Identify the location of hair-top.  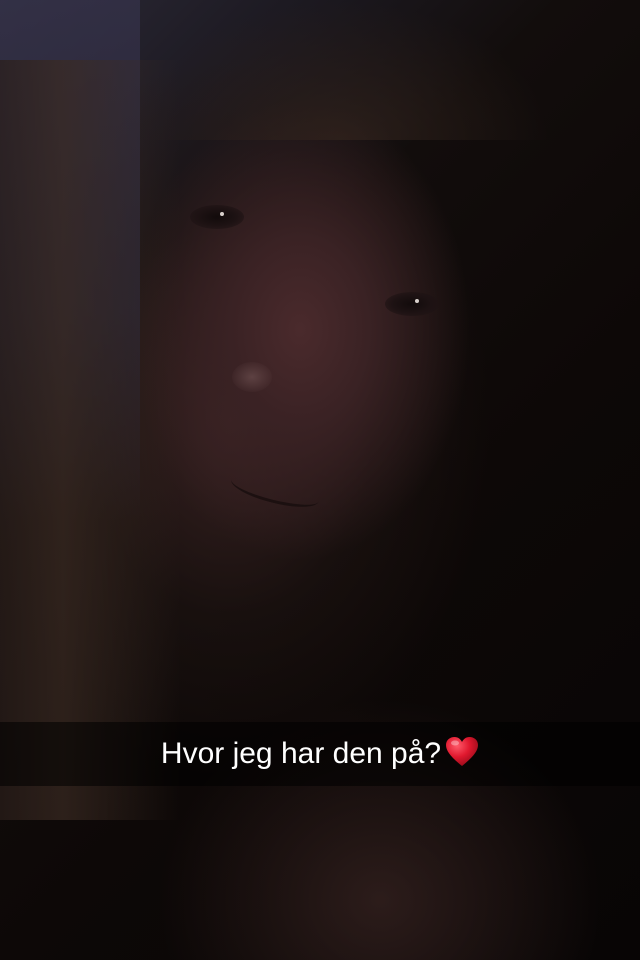
(340, 70).